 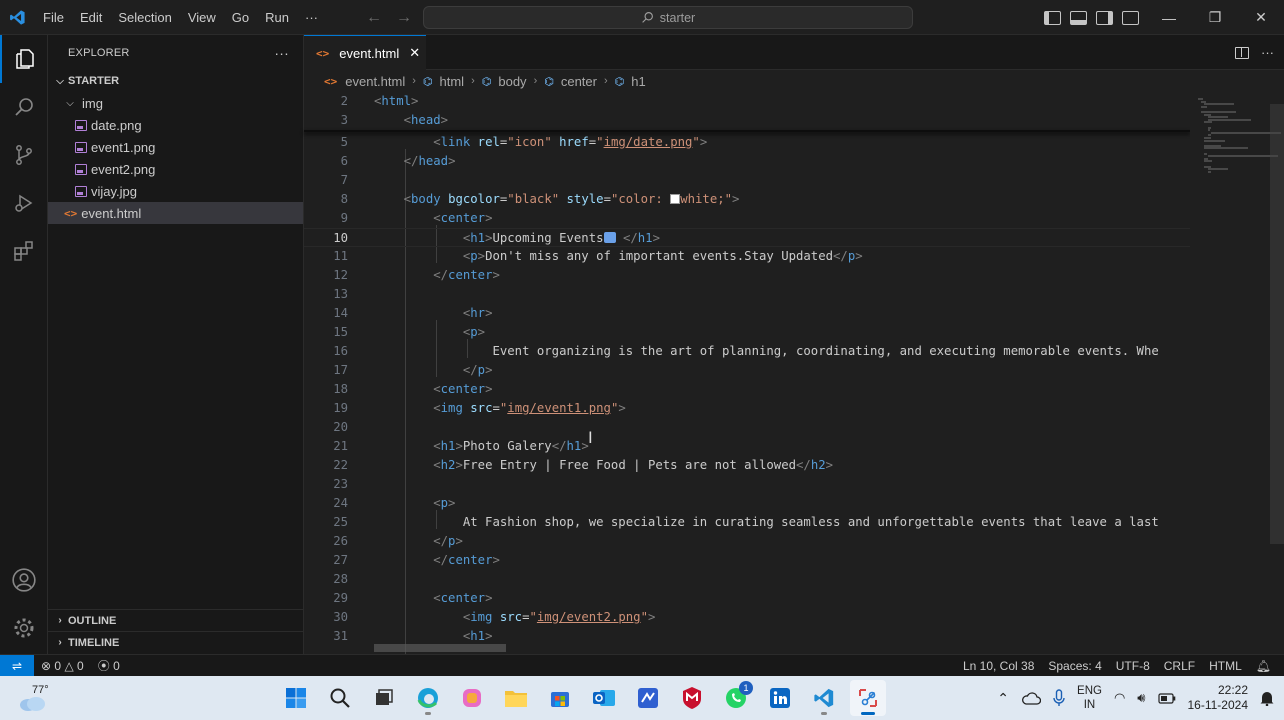 What do you see at coordinates (1133, 666) in the screenshot?
I see `encoding: UTF-8` at bounding box center [1133, 666].